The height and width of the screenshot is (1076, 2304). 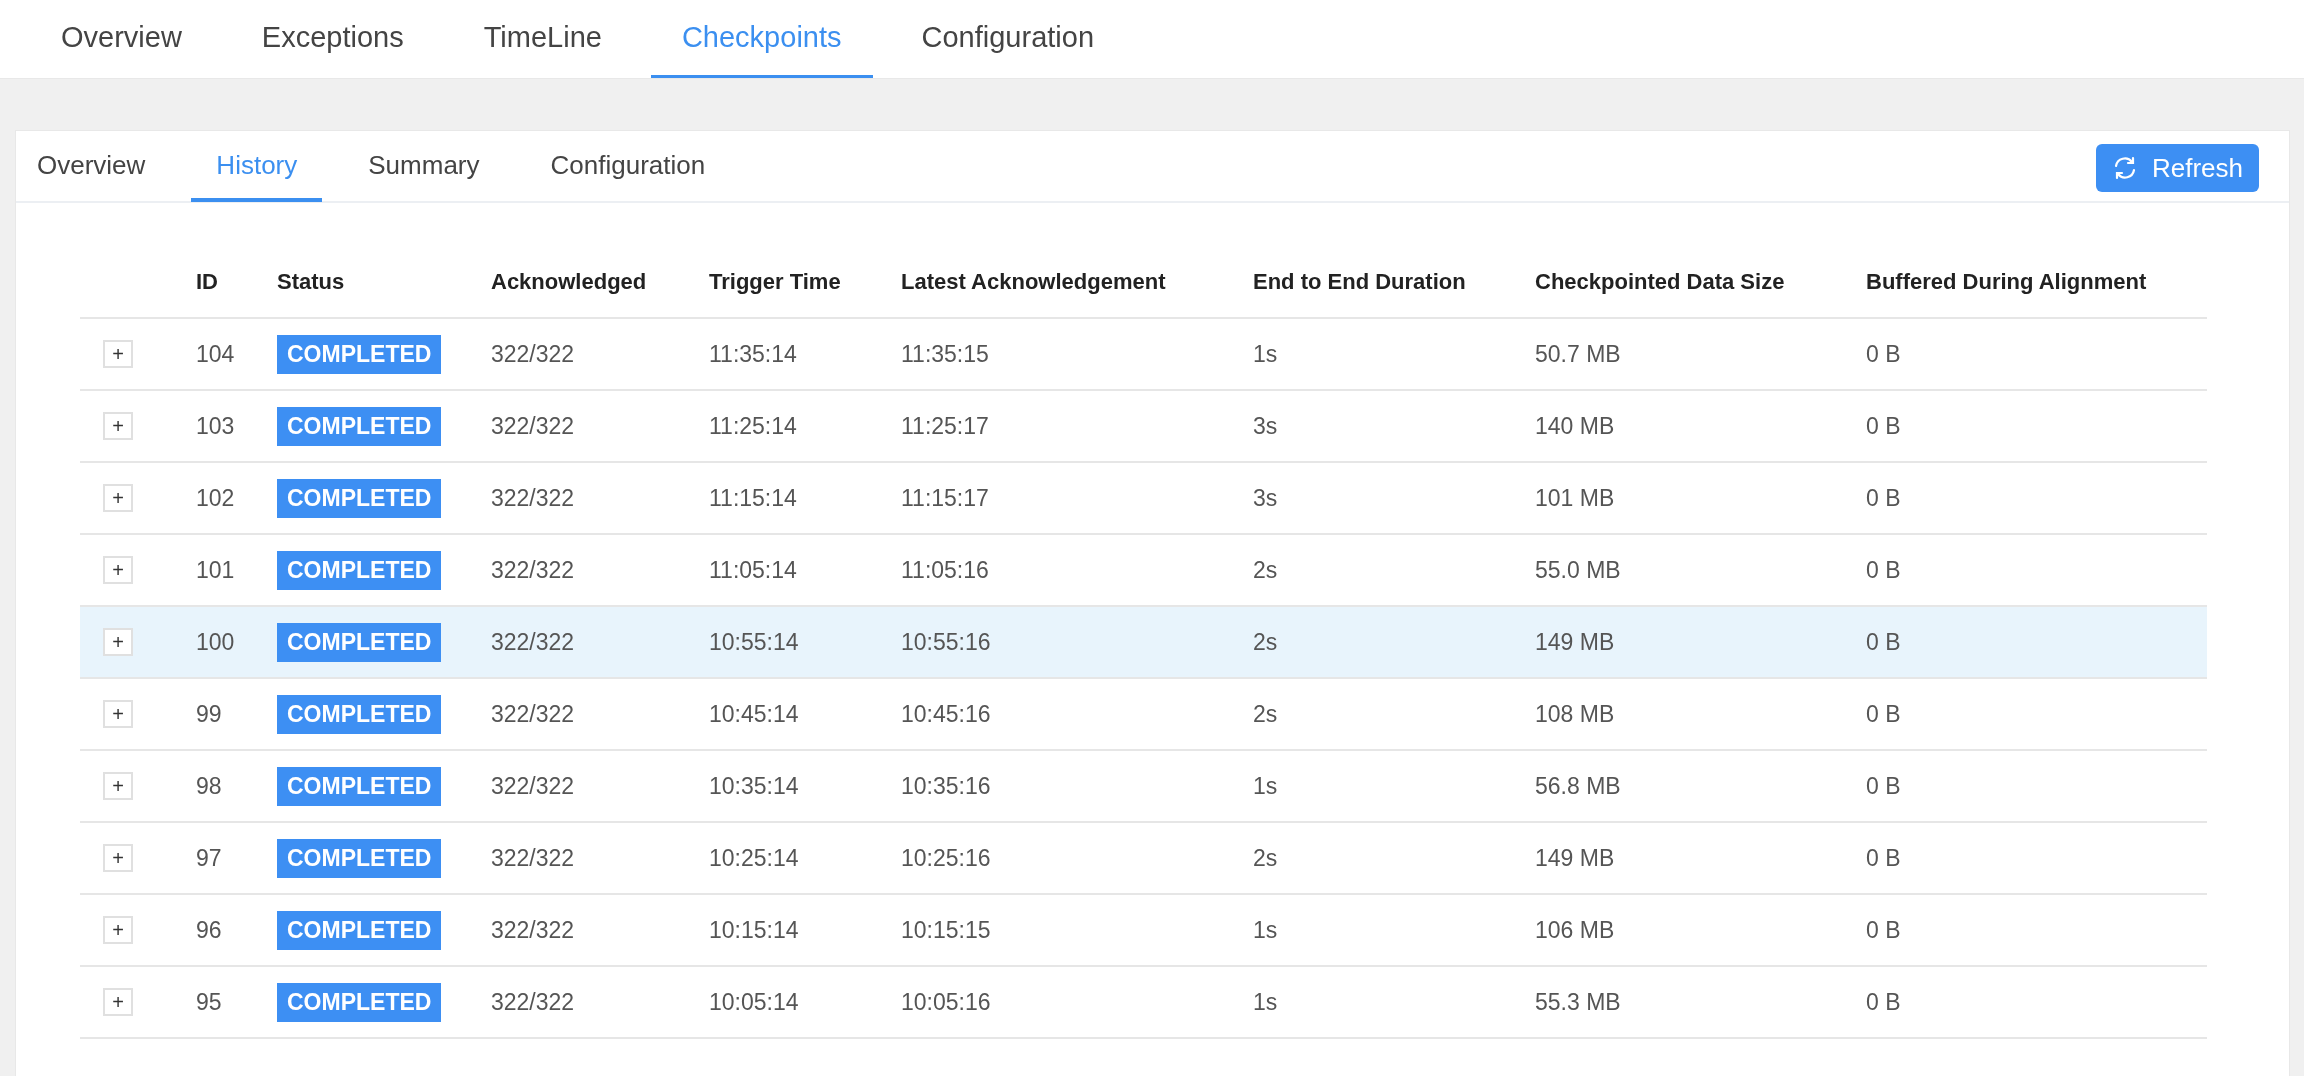 I want to click on table-cell: 10:25:16, so click(x=946, y=857).